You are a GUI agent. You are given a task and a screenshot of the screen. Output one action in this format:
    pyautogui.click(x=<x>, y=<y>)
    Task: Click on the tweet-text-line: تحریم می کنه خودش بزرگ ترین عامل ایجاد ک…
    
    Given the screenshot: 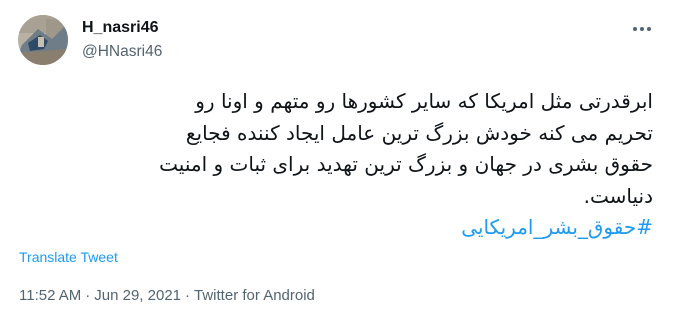 What is the action you would take?
    pyautogui.click(x=419, y=132)
    